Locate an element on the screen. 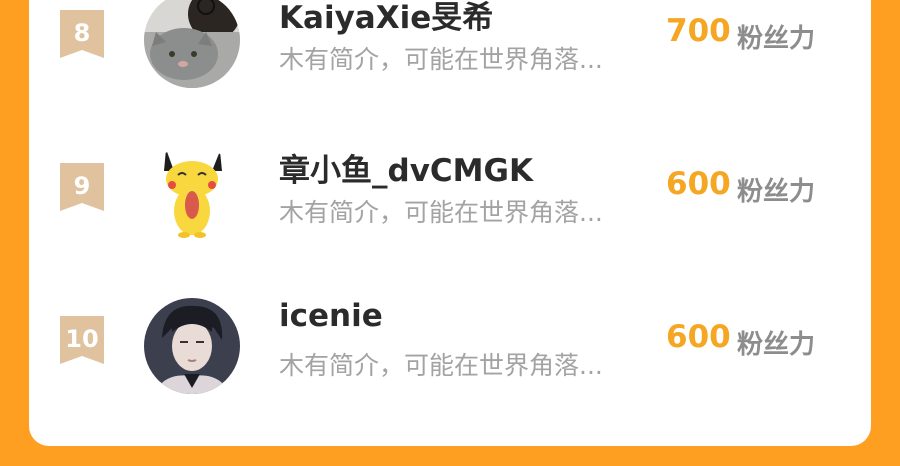  user-name: 章小鱼_dvCMGK is located at coordinates (406, 167).